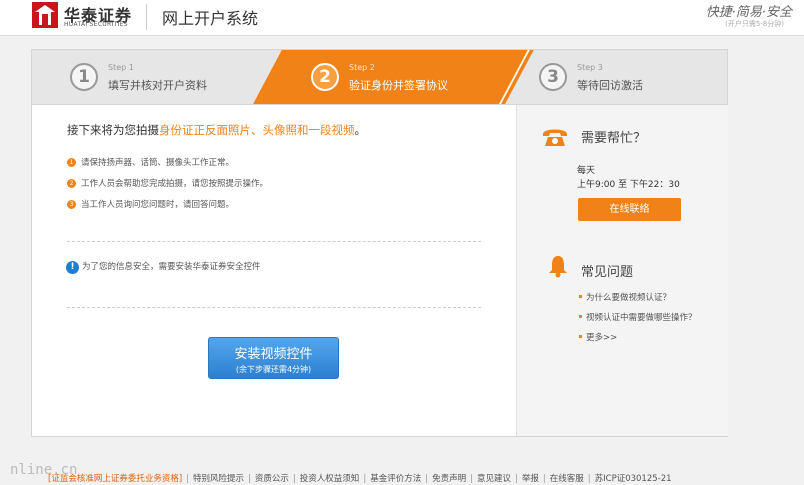 Image resolution: width=804 pixels, height=485 pixels. Describe the element at coordinates (210, 18) in the screenshot. I see `system-title: 网上开户系统` at that location.